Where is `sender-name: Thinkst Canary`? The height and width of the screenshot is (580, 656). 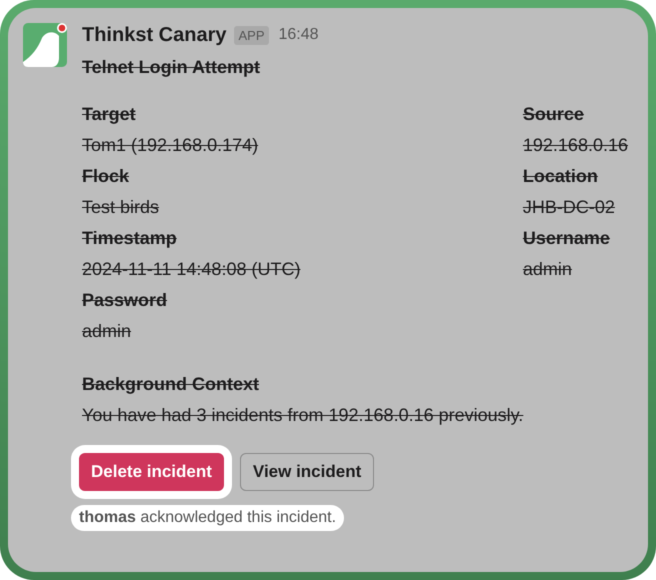
sender-name: Thinkst Canary is located at coordinates (154, 35).